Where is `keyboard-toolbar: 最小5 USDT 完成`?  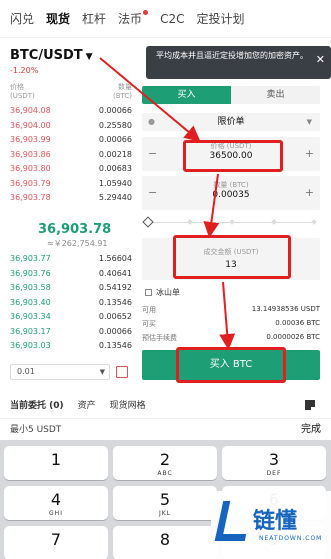 keyboard-toolbar: 最小5 USDT 完成 is located at coordinates (165, 429).